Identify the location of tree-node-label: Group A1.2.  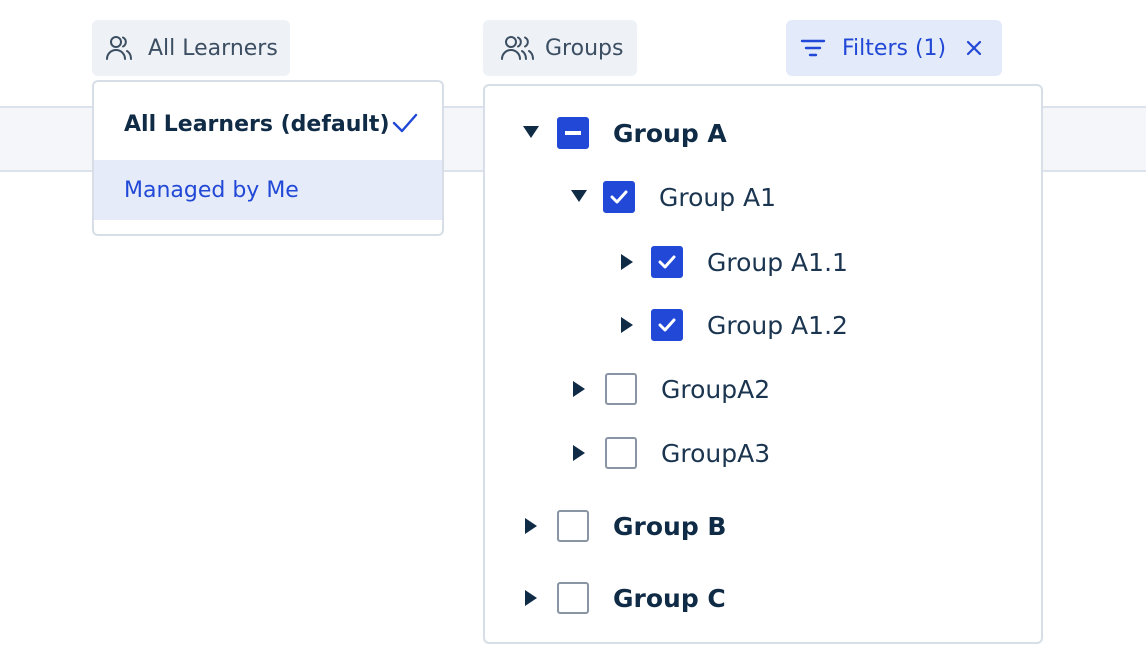
(777, 325).